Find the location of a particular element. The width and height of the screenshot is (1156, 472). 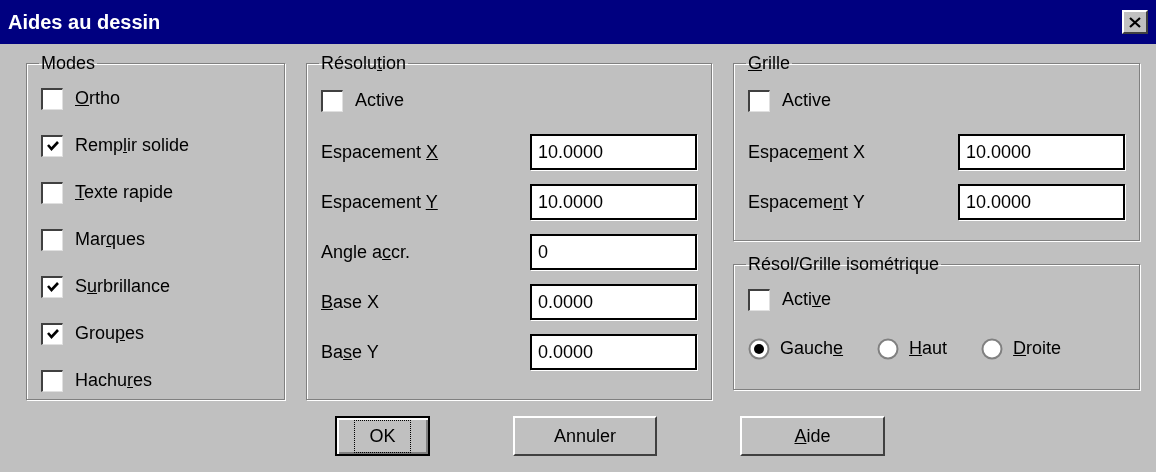

radio-label: Gauche is located at coordinates (812, 348).